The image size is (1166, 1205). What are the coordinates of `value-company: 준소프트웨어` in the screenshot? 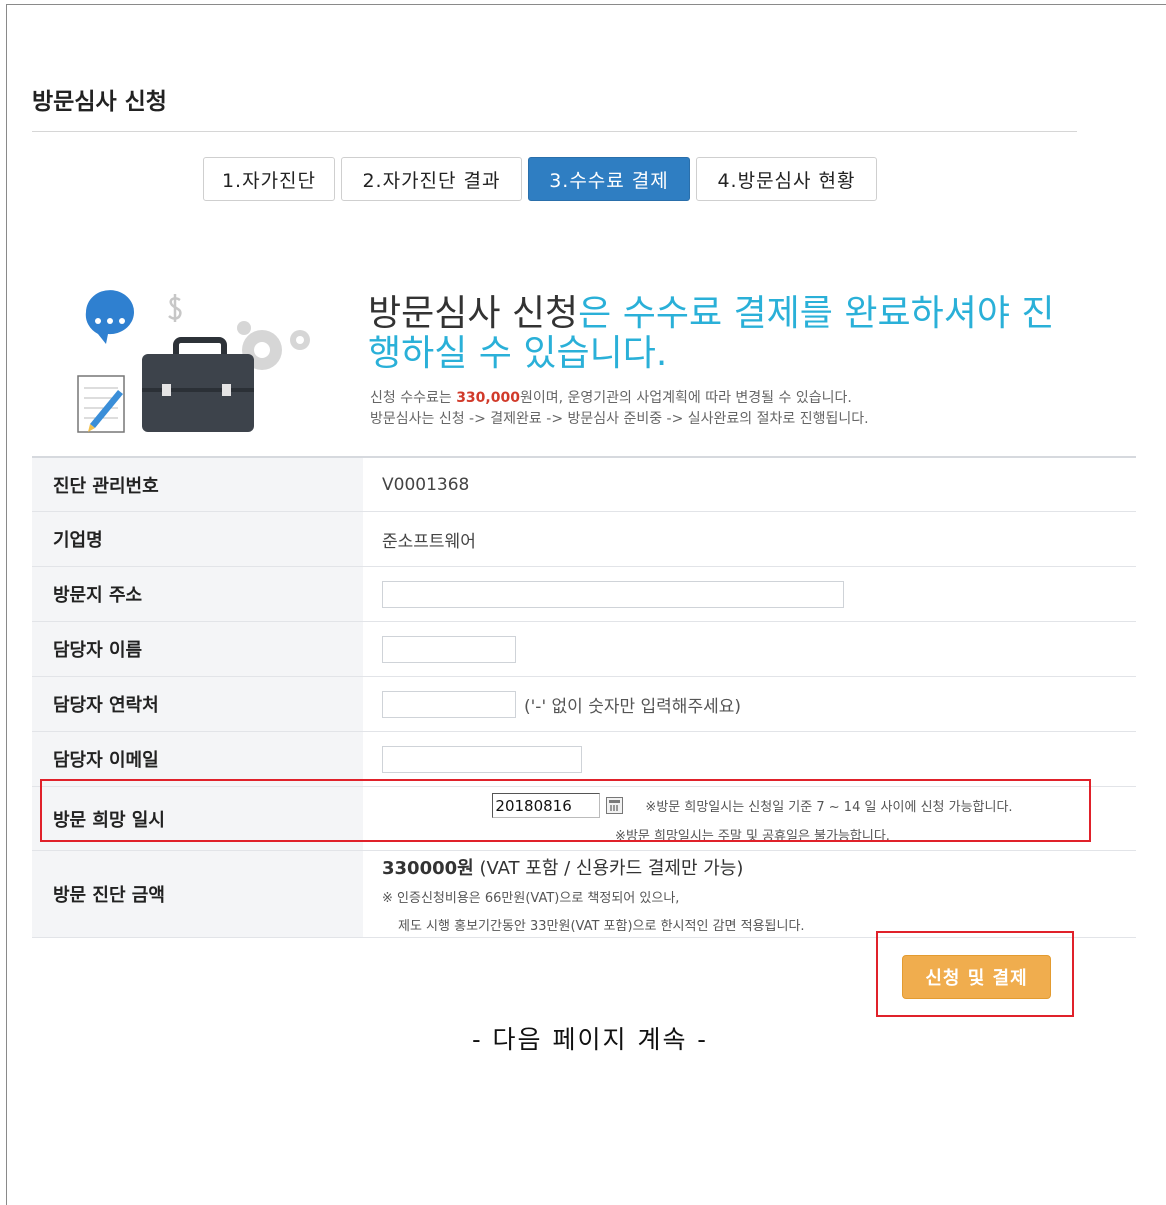 It's located at (429, 541).